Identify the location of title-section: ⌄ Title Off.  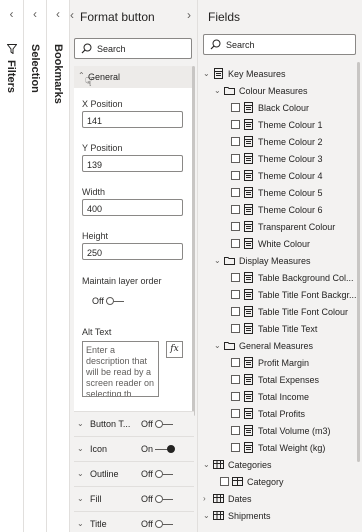
(134, 521).